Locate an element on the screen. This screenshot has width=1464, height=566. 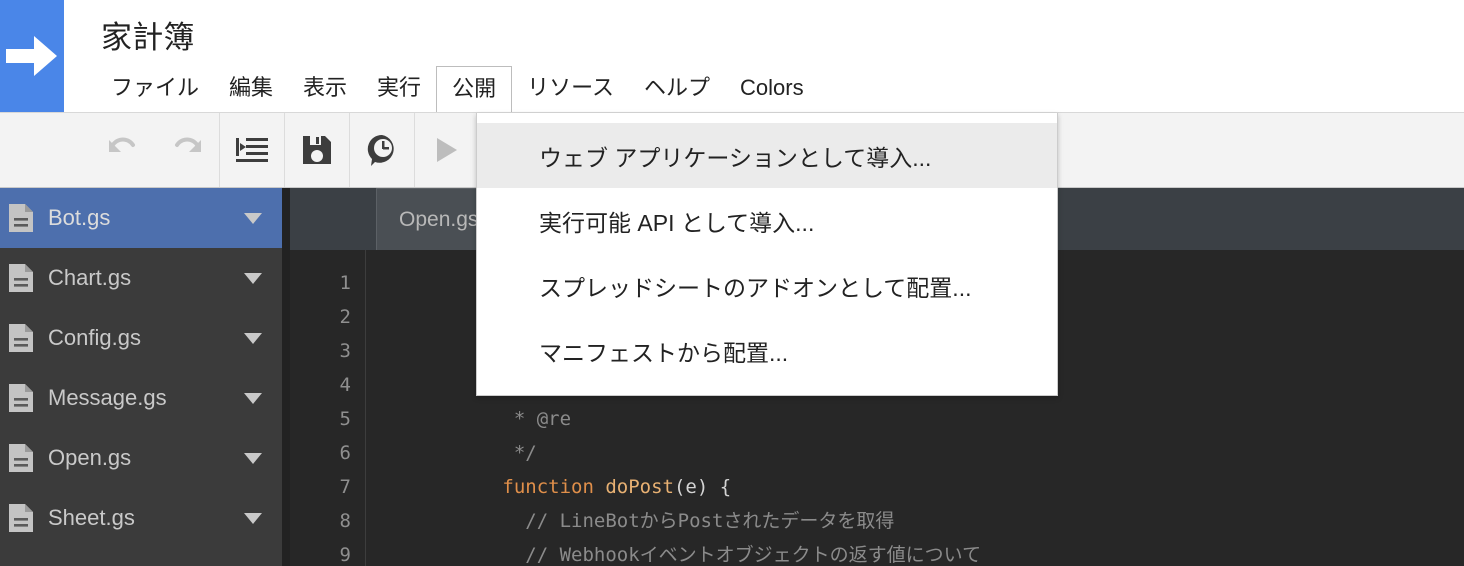
redo-button is located at coordinates (187, 150).